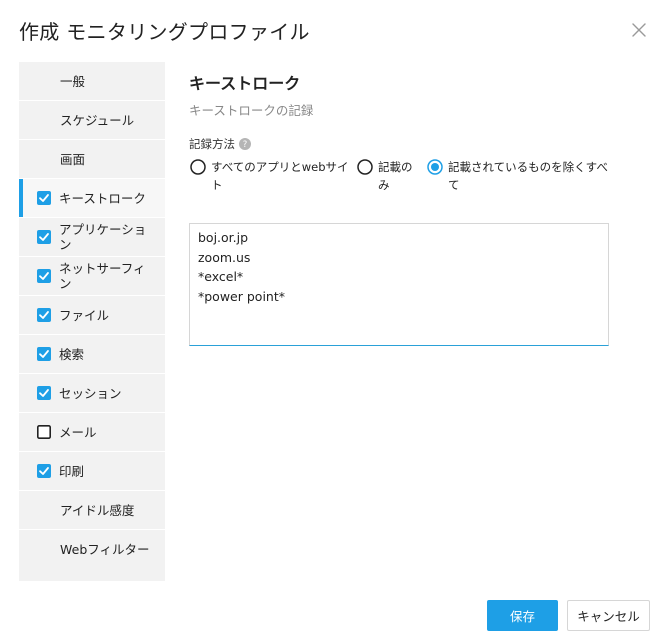 This screenshot has width=670, height=644. I want to click on close-button, so click(639, 30).